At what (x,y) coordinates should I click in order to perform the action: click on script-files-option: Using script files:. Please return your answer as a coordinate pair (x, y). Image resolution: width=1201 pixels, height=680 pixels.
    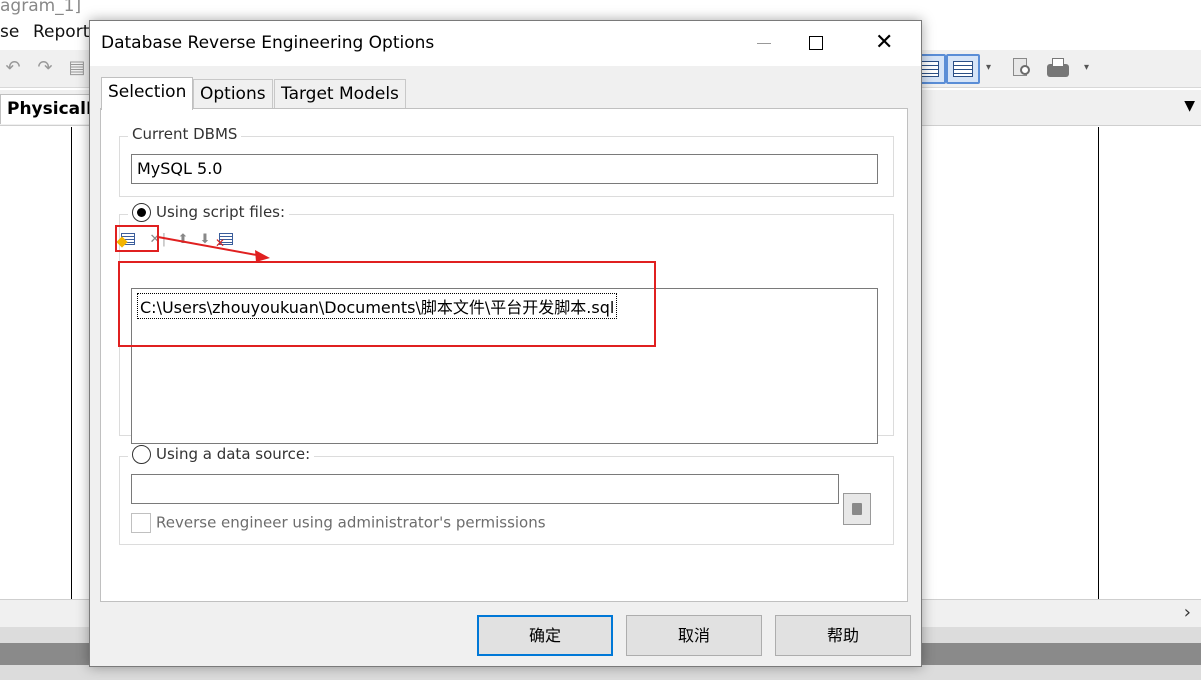
    Looking at the image, I should click on (209, 212).